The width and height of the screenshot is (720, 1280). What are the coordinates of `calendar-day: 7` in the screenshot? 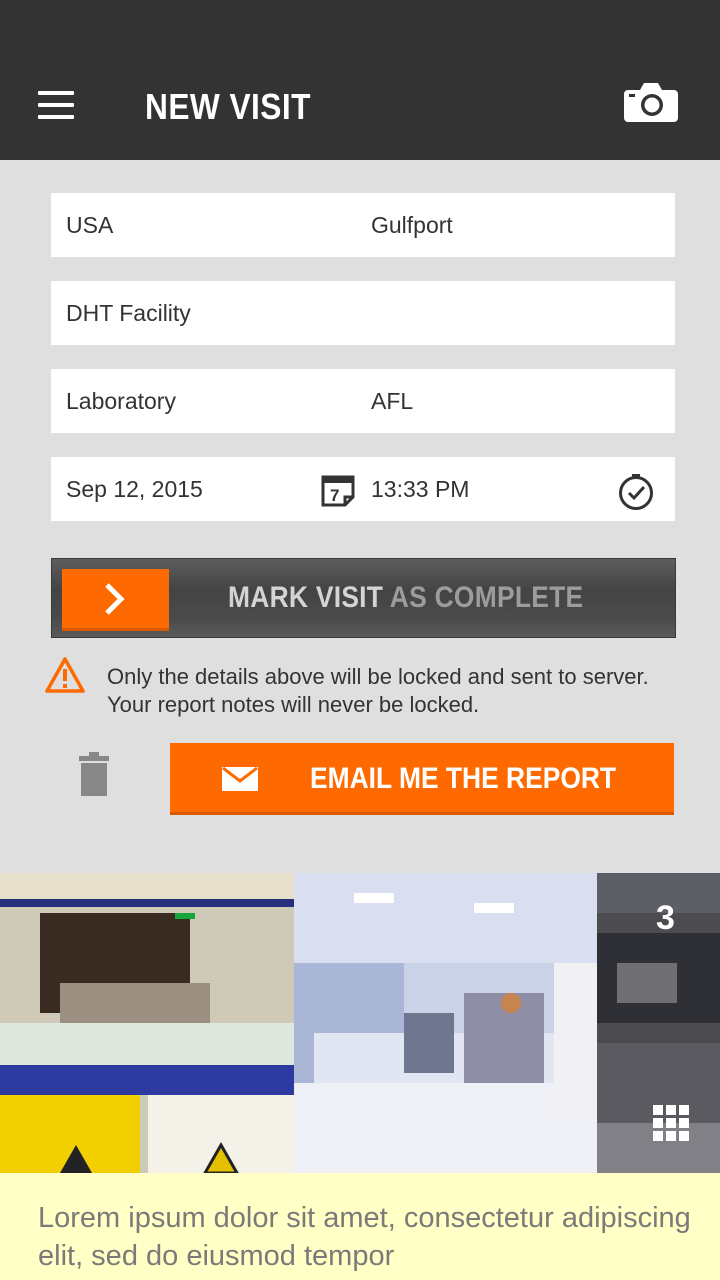 It's located at (334, 495).